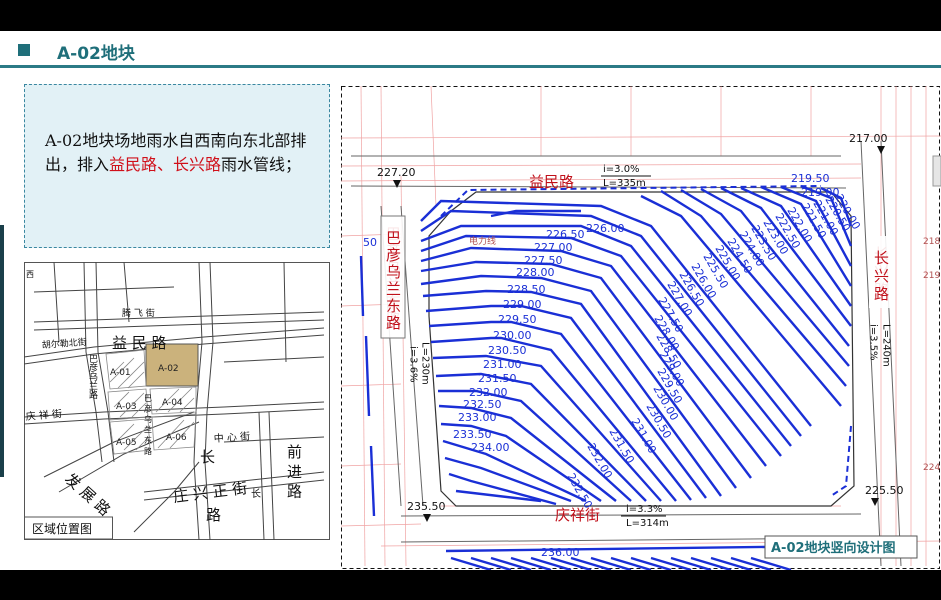 The width and height of the screenshot is (941, 600). I want to click on parcel-a03-label: A-03, so click(126, 407).